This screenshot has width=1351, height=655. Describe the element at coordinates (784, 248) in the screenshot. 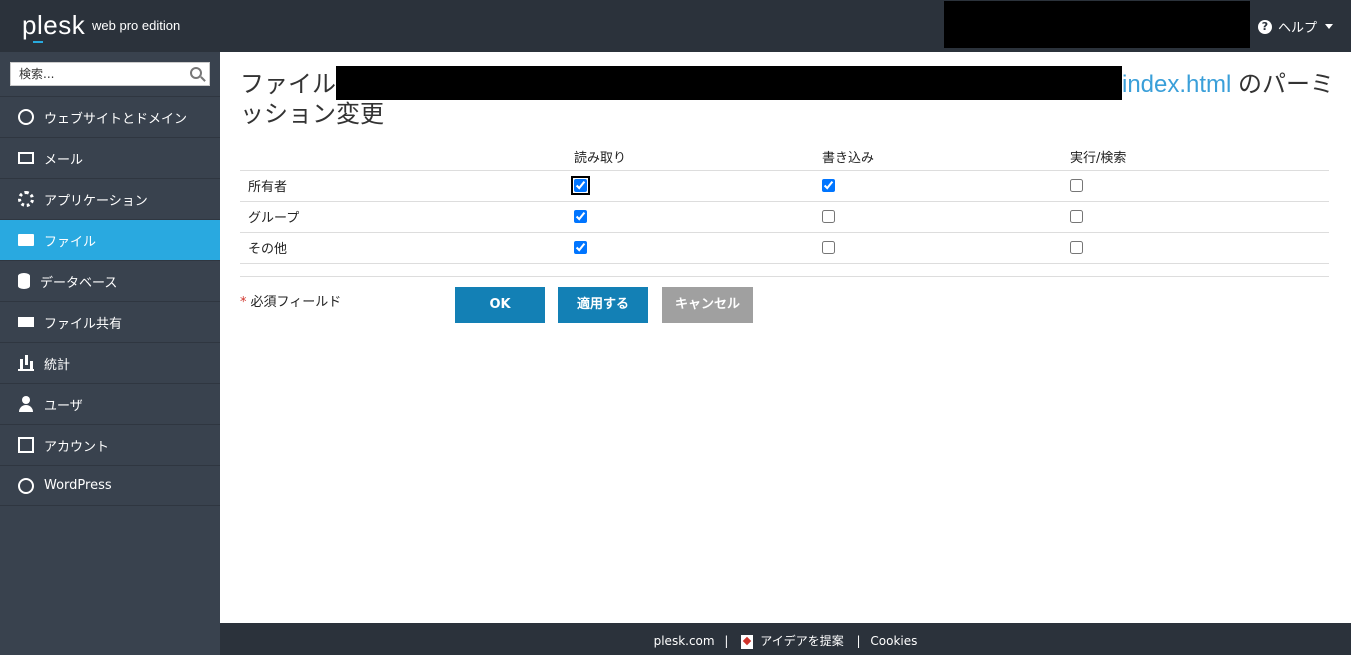

I see `table-row-others: その他` at that location.